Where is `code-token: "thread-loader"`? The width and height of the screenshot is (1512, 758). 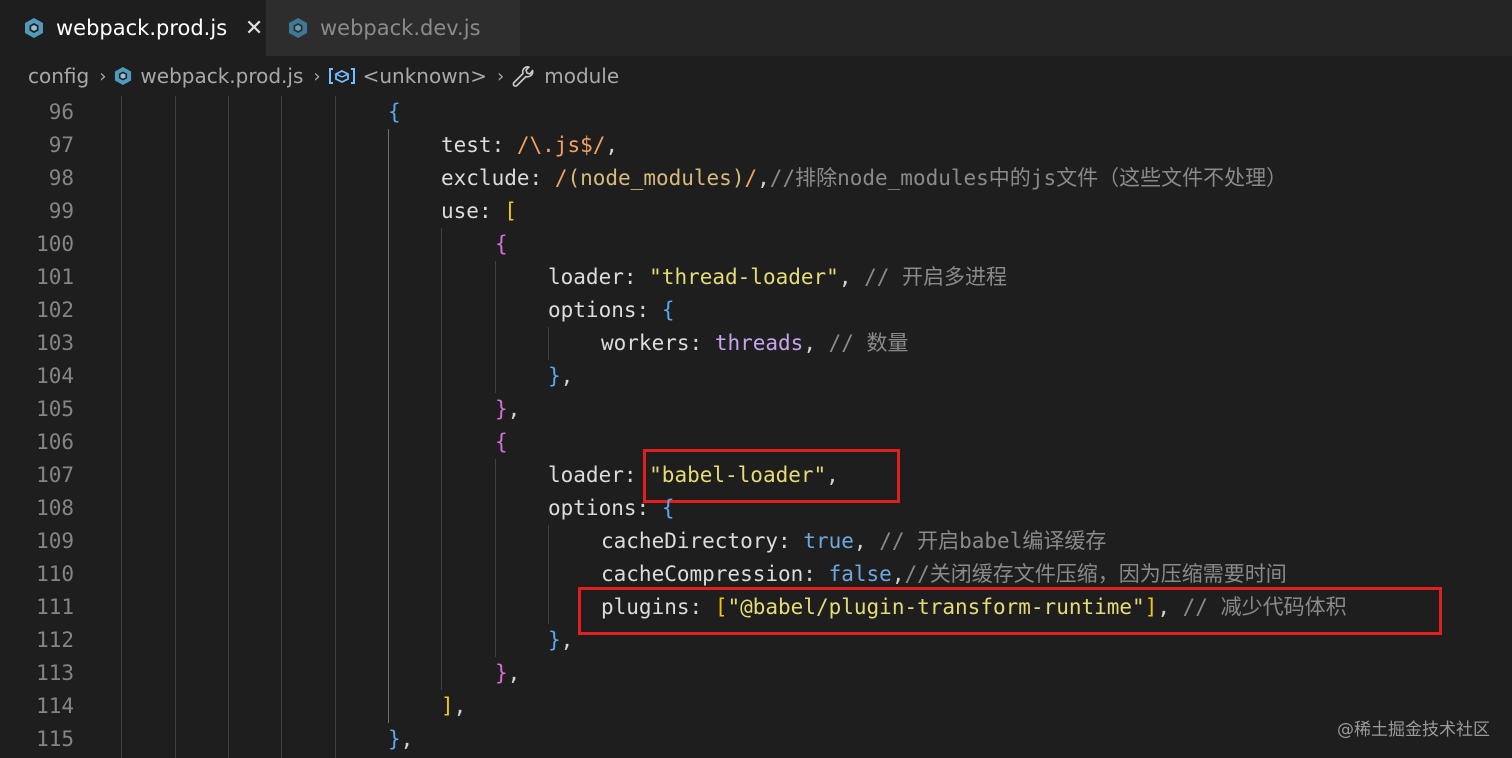
code-token: "thread-loader" is located at coordinates (744, 277).